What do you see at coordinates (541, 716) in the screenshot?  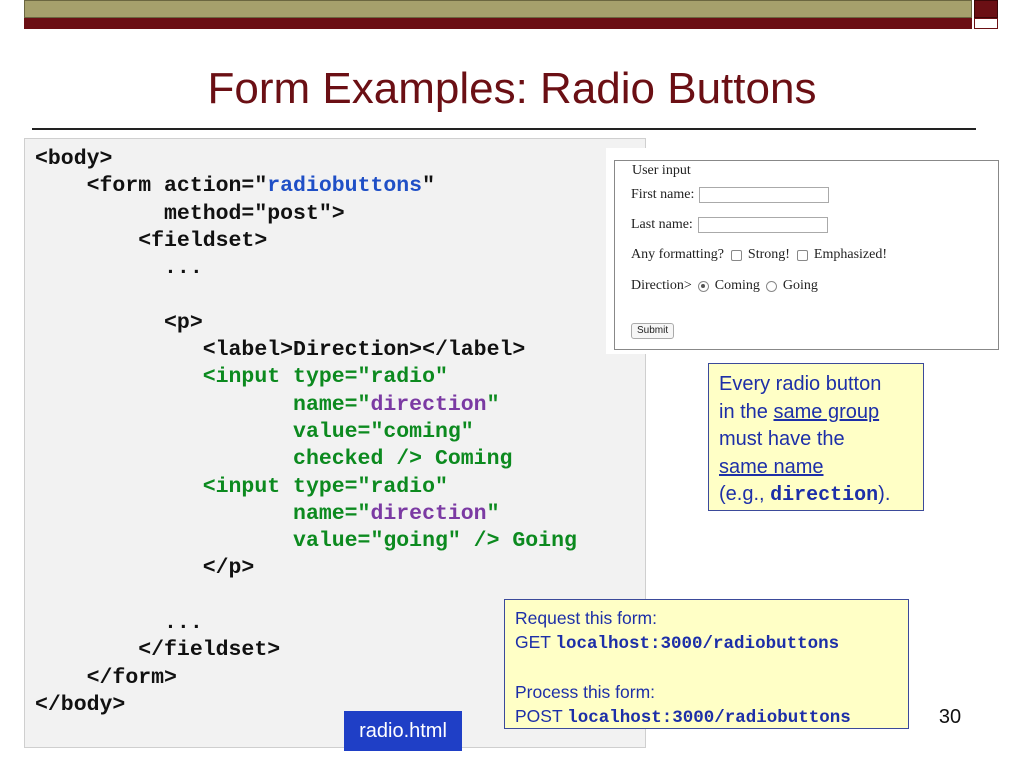 I see `post-method: POST` at bounding box center [541, 716].